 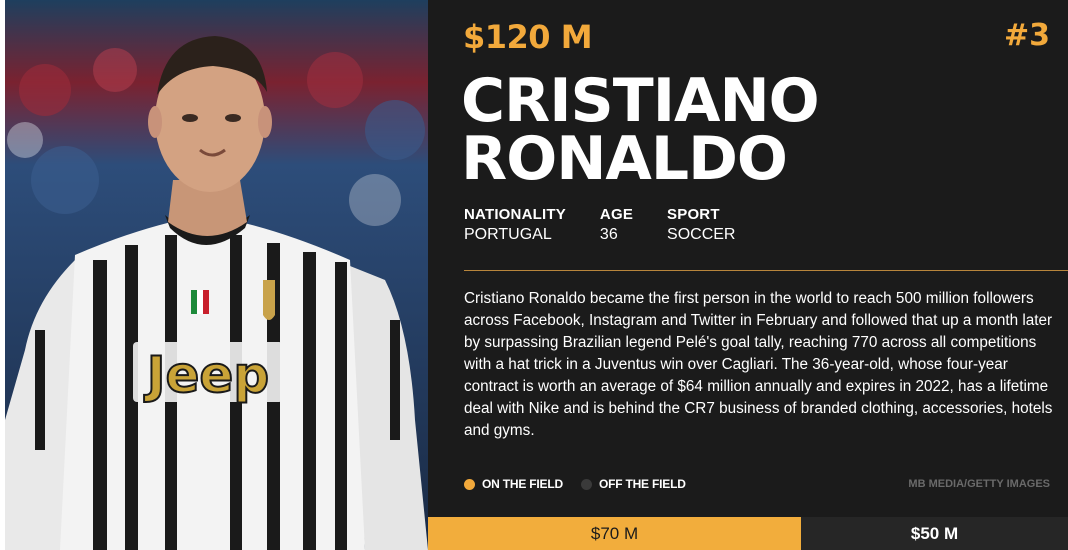 I want to click on total-earnings: $120 M, so click(x=528, y=37).